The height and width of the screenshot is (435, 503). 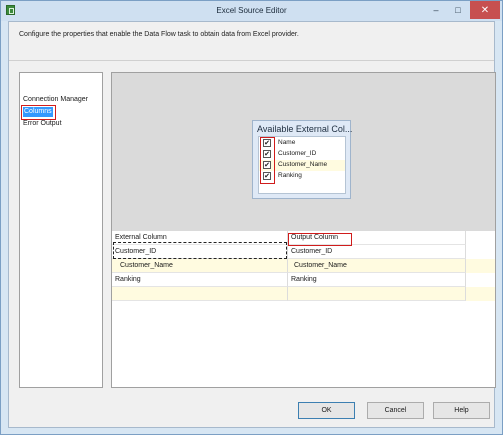 I want to click on output-column-highlight, so click(x=320, y=239).